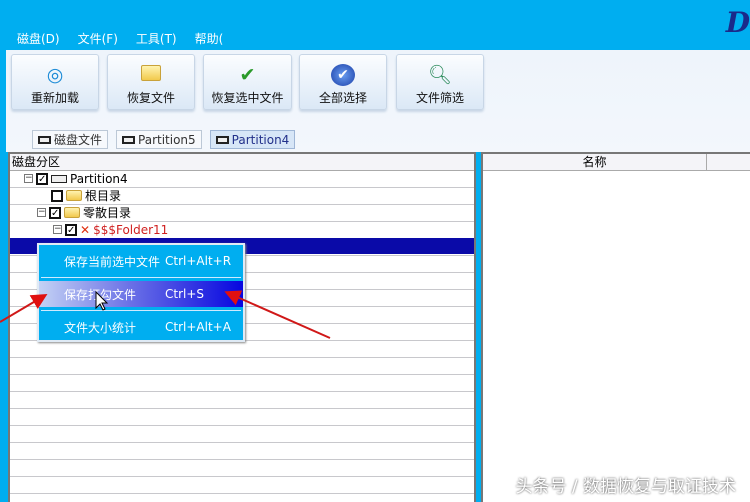 This screenshot has height=502, width=750. Describe the element at coordinates (141, 327) in the screenshot. I see `menu-item-size-stats: 文件大小统计 Ctrl+Alt+A` at that location.